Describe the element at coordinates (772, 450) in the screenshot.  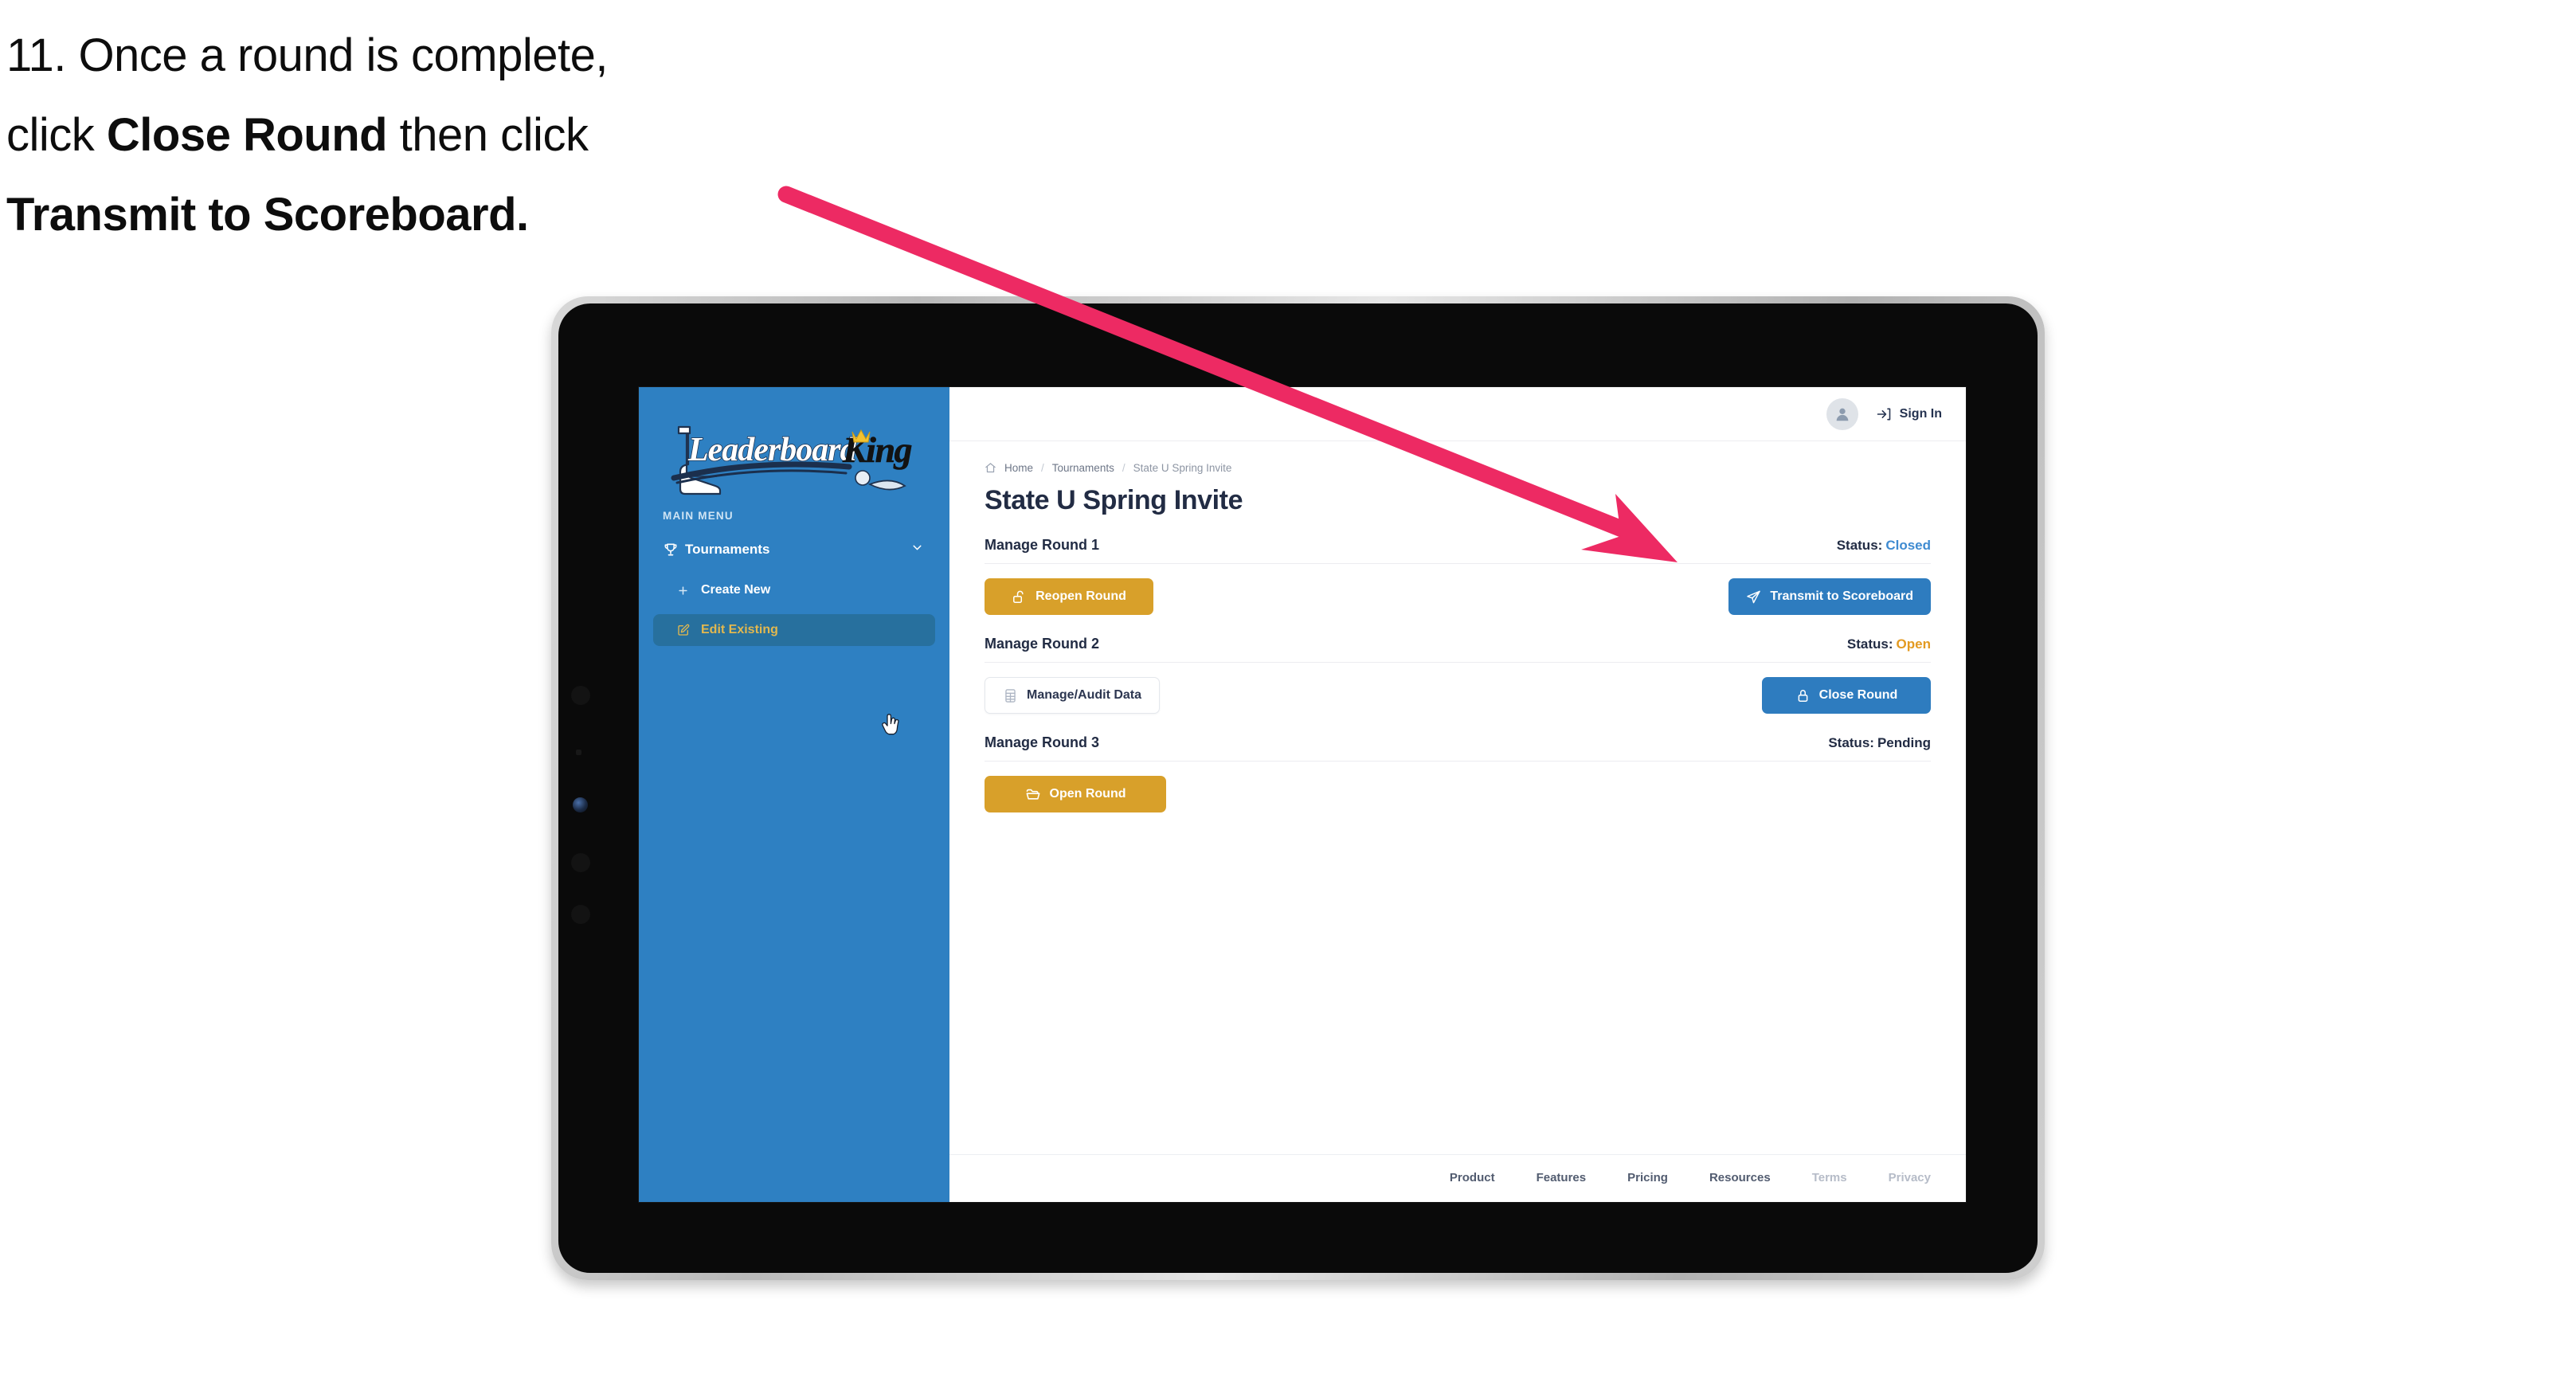
I see `svg-text: Leaderboard` at that location.